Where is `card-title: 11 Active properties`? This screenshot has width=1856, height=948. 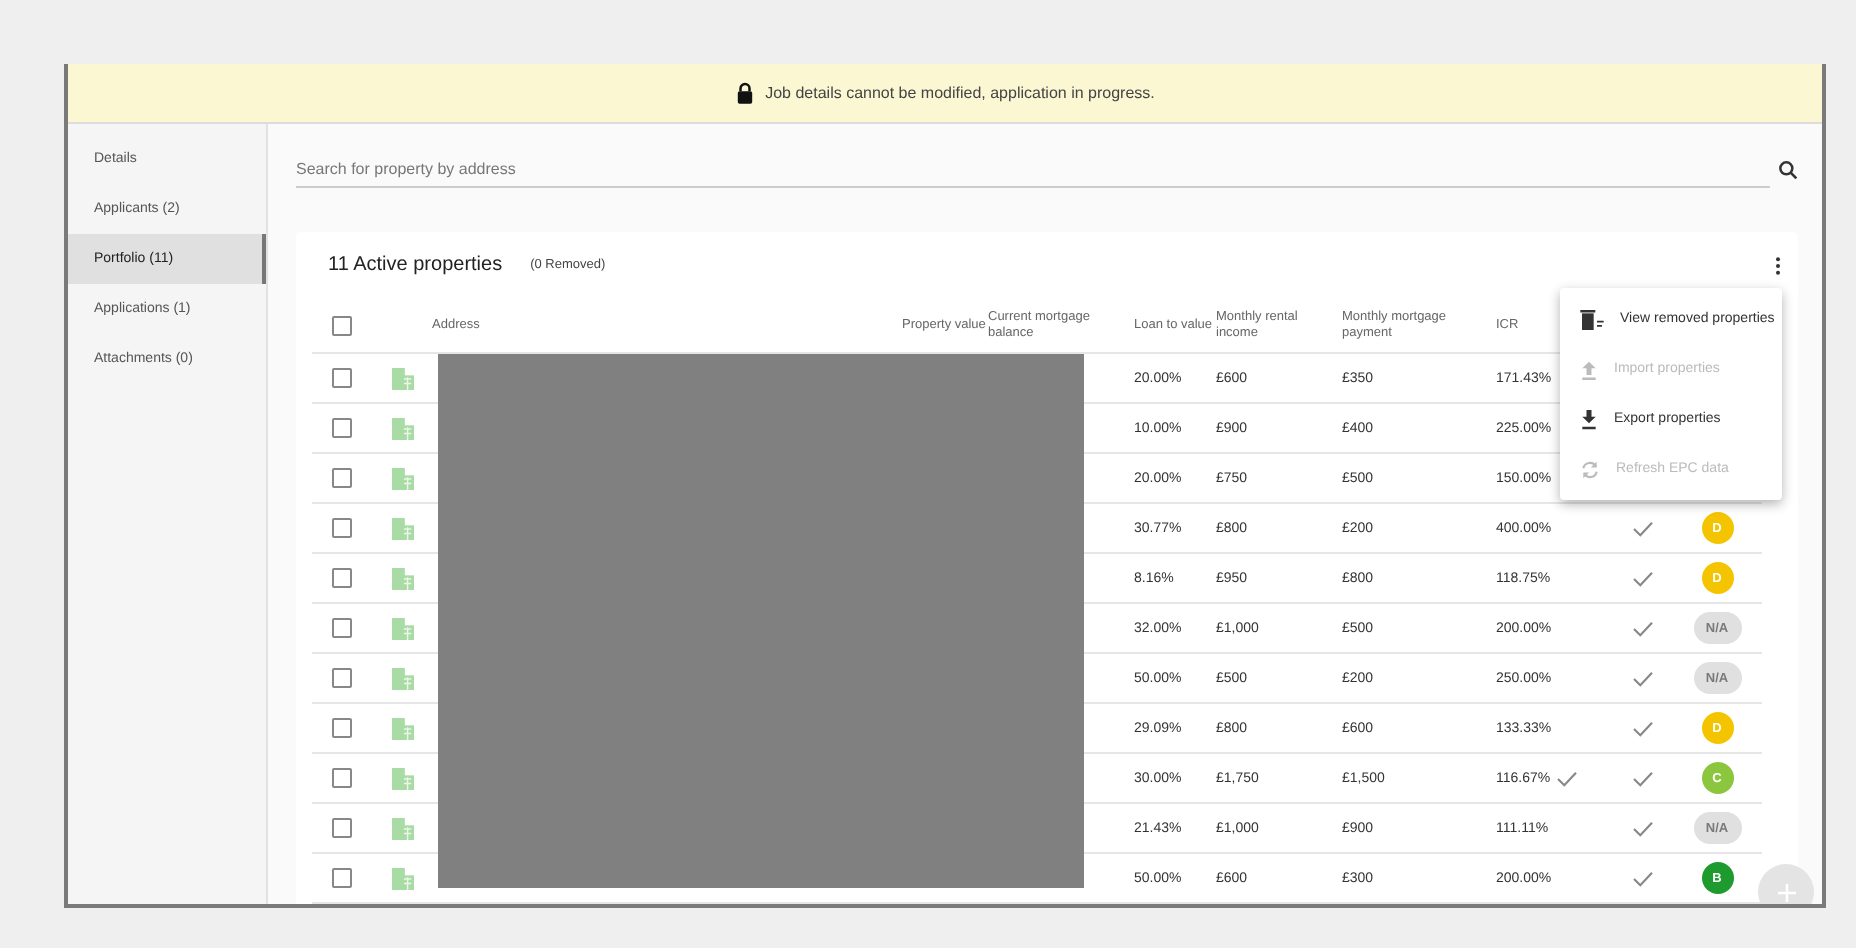 card-title: 11 Active properties is located at coordinates (415, 265).